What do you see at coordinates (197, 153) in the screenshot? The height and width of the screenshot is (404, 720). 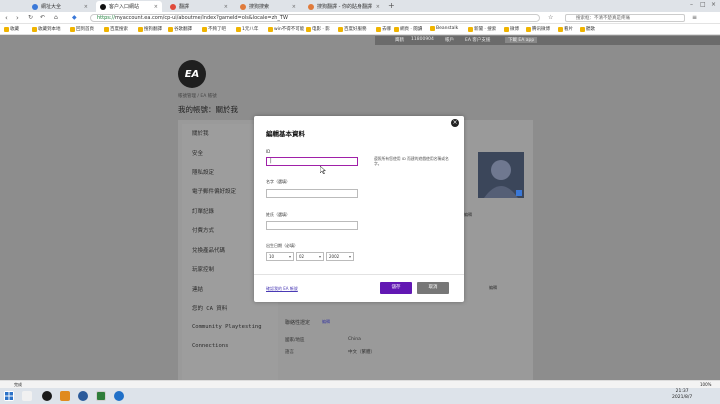 I see `menu-item-security: 安全` at bounding box center [197, 153].